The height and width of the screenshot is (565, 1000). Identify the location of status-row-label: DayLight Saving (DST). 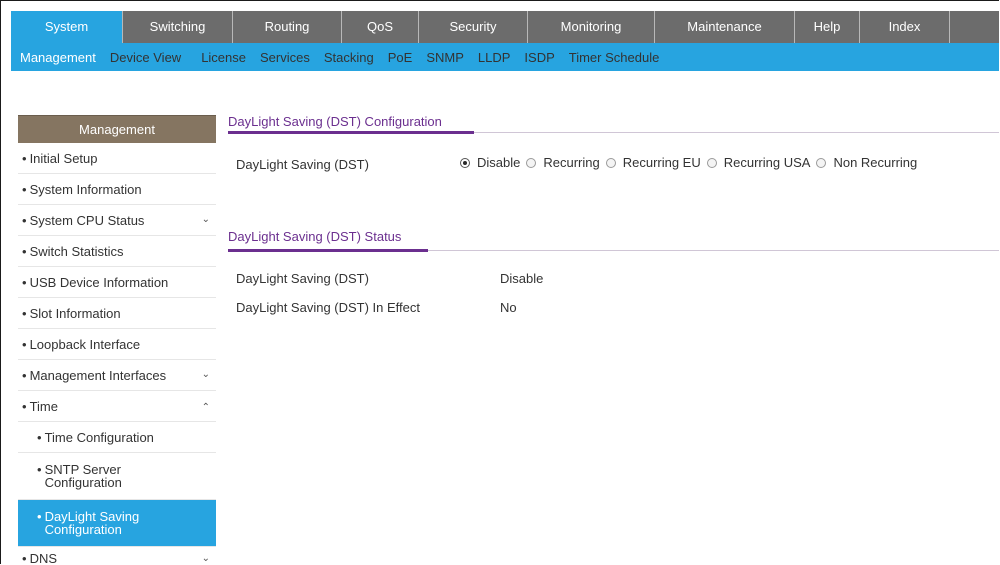
(302, 278).